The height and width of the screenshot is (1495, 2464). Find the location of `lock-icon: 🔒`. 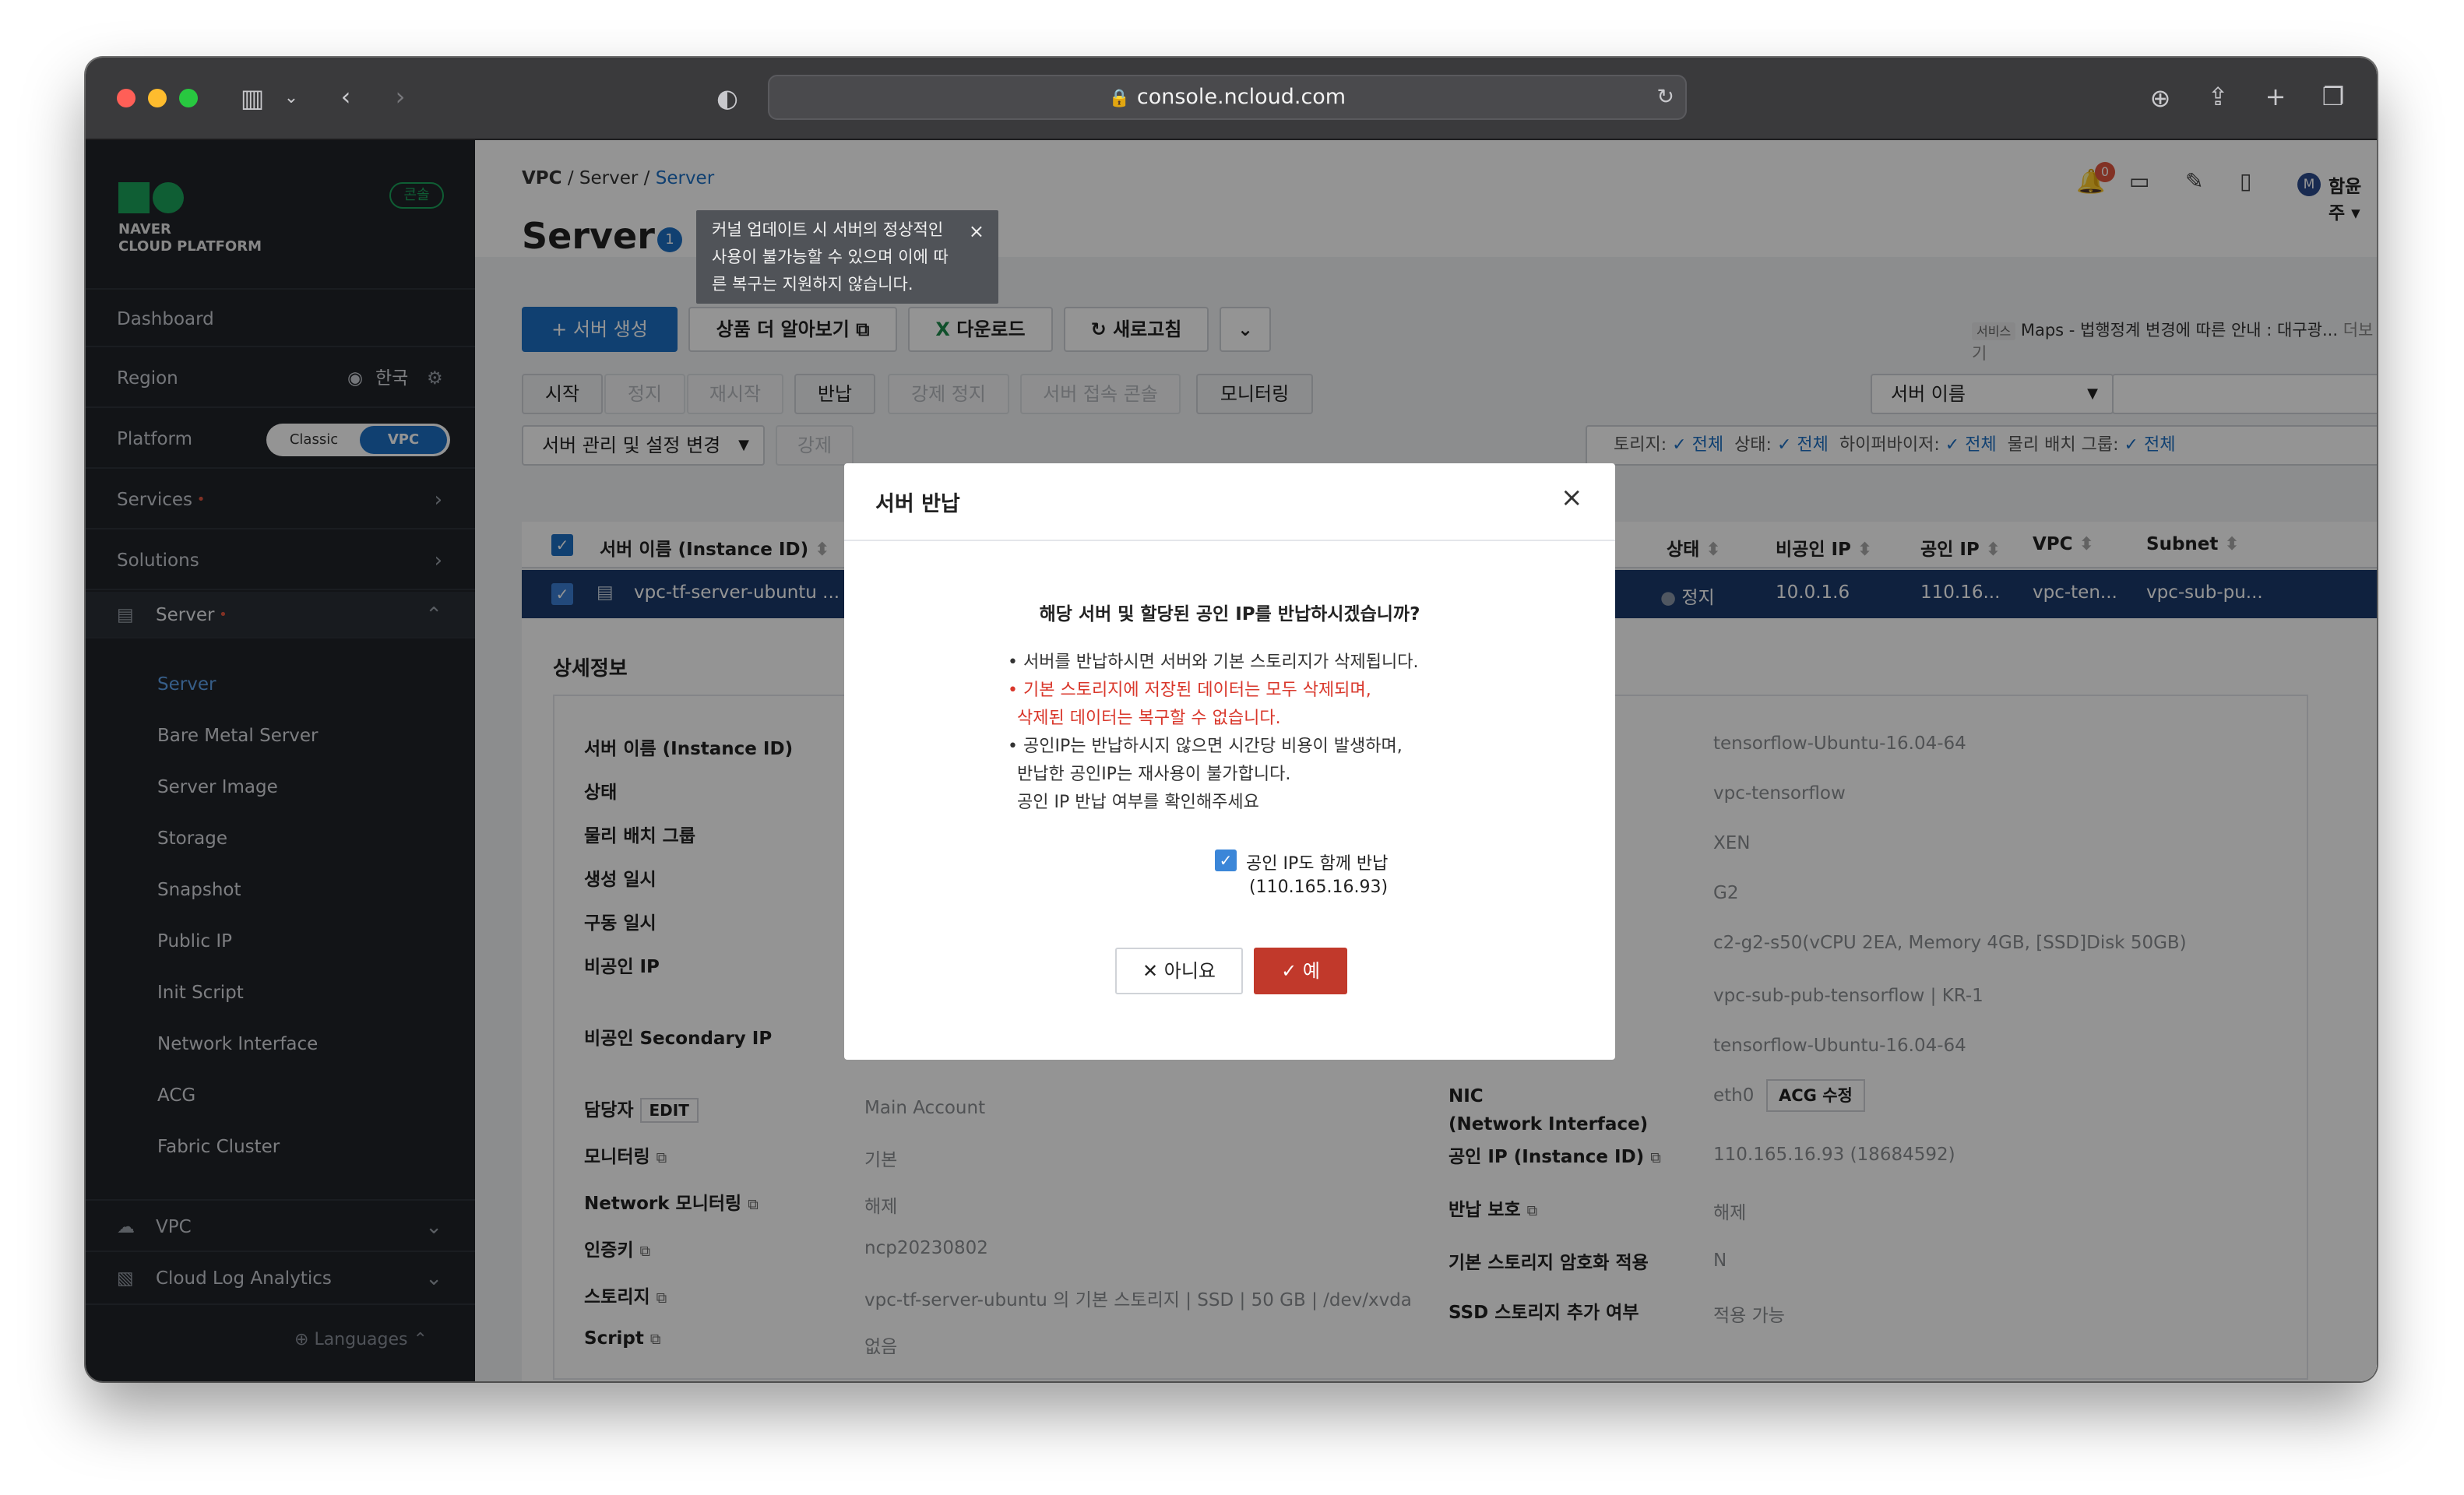

lock-icon: 🔒 is located at coordinates (1119, 98).